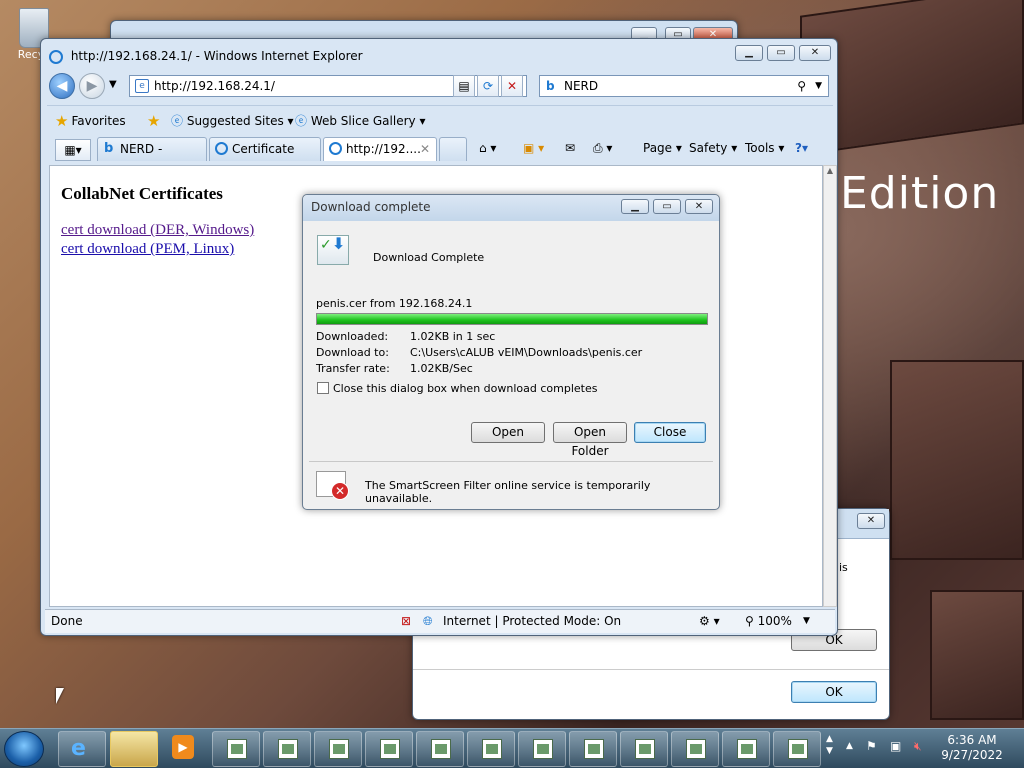  I want to click on stop-icon: ✕, so click(512, 86).